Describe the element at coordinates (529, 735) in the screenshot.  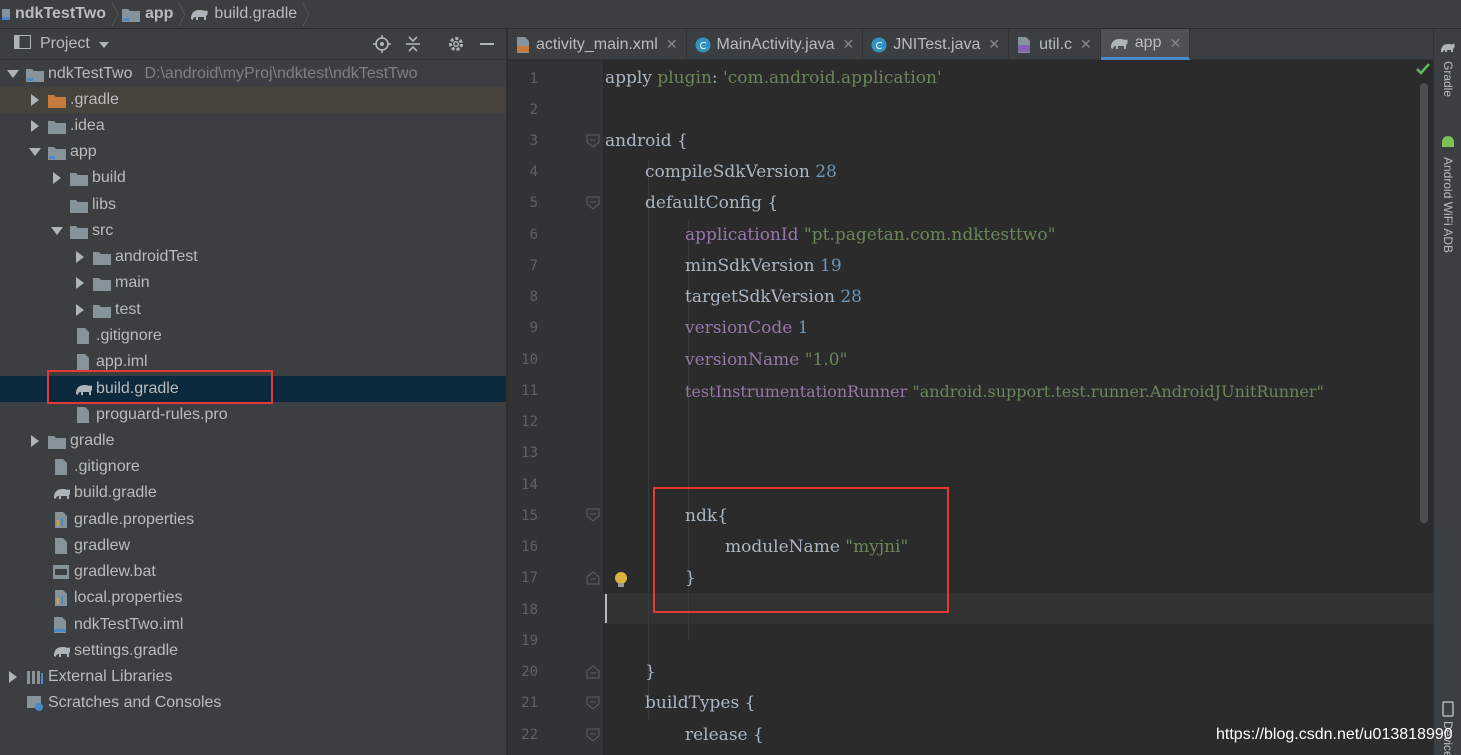
I see `line-number: 22` at that location.